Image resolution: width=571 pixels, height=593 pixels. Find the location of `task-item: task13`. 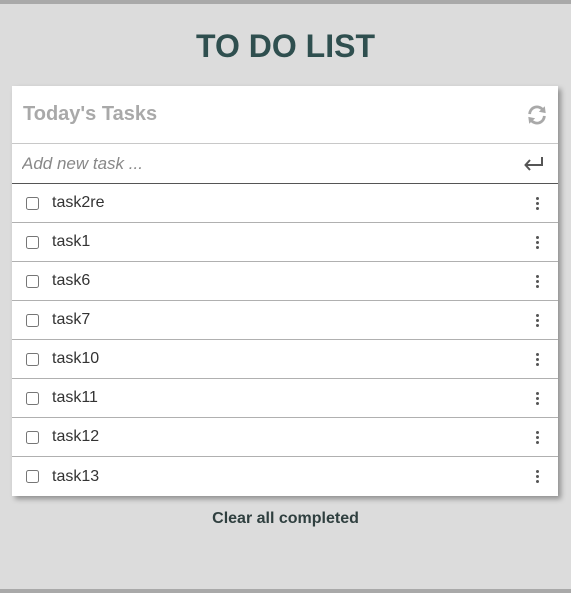

task-item: task13 is located at coordinates (285, 476).